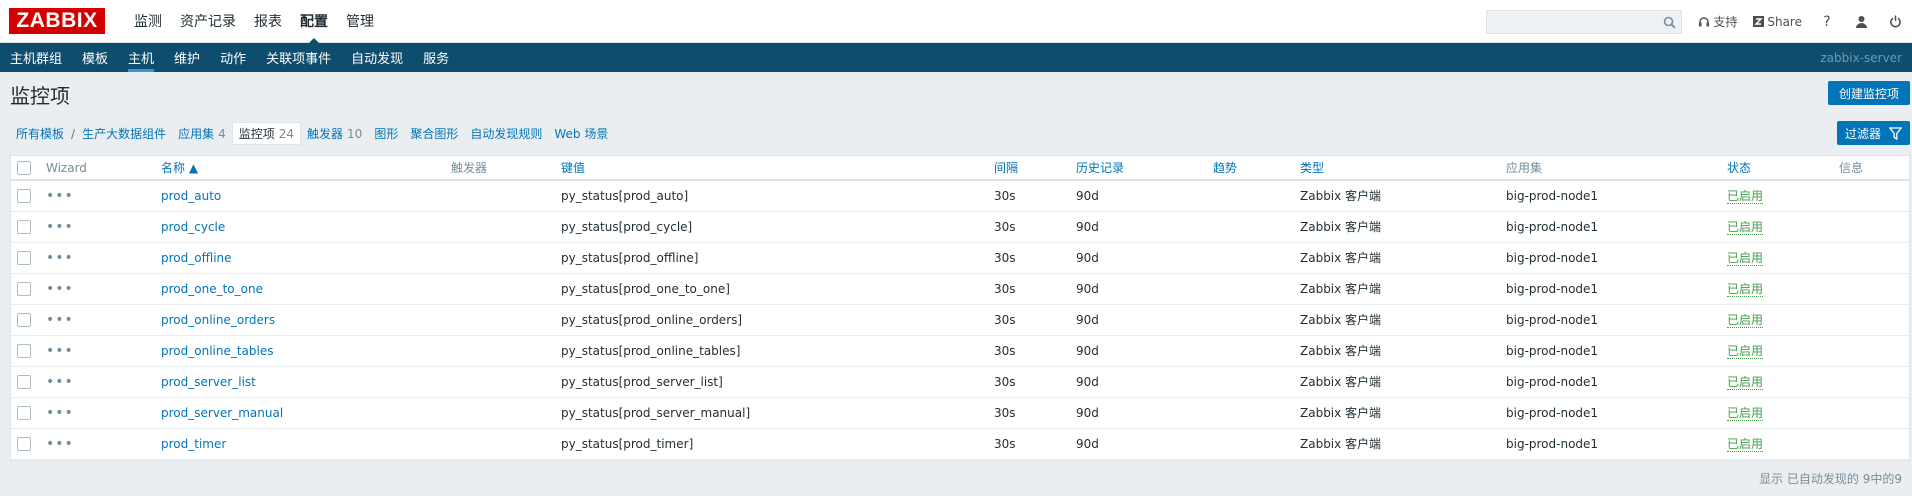 This screenshot has width=1912, height=496. I want to click on sub-nav-actions: 动作, so click(233, 57).